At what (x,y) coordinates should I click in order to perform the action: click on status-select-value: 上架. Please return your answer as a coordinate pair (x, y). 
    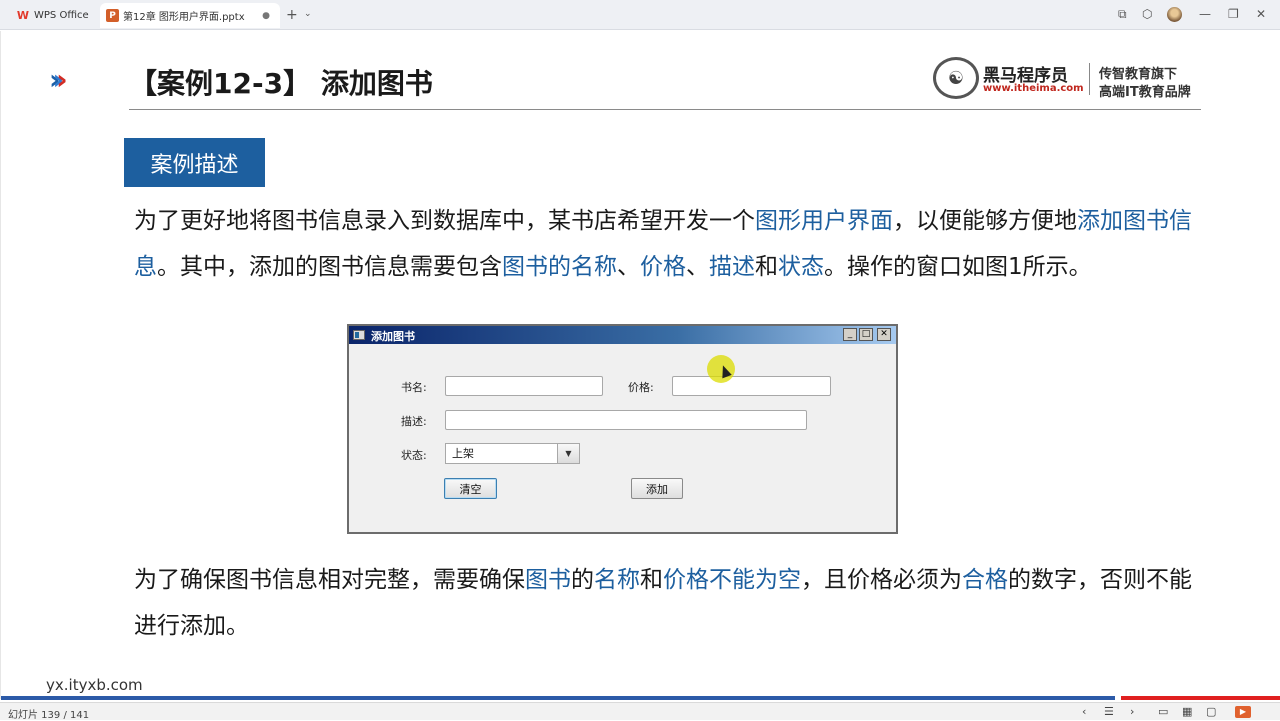
    Looking at the image, I should click on (463, 453).